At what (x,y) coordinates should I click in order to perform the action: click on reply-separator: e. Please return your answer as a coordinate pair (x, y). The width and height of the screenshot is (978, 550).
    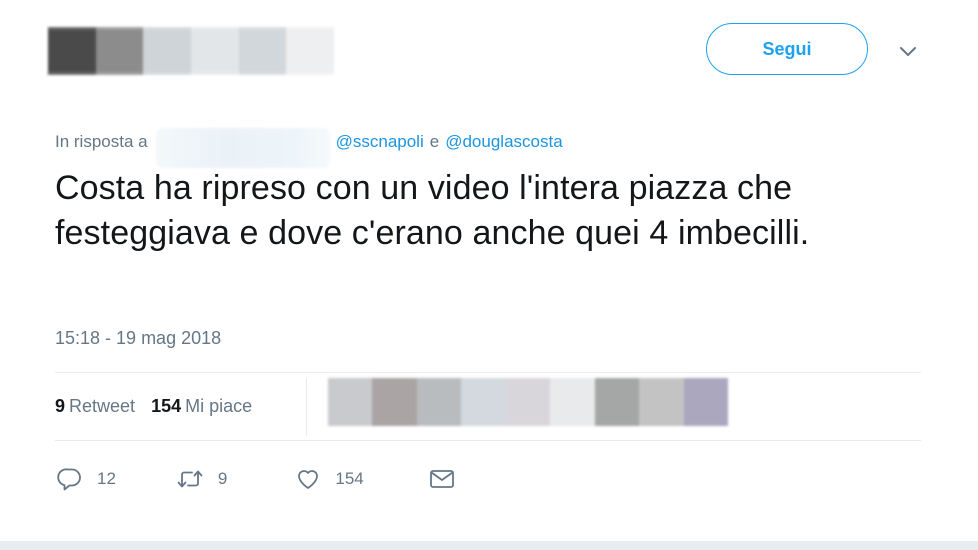
    Looking at the image, I should click on (434, 141).